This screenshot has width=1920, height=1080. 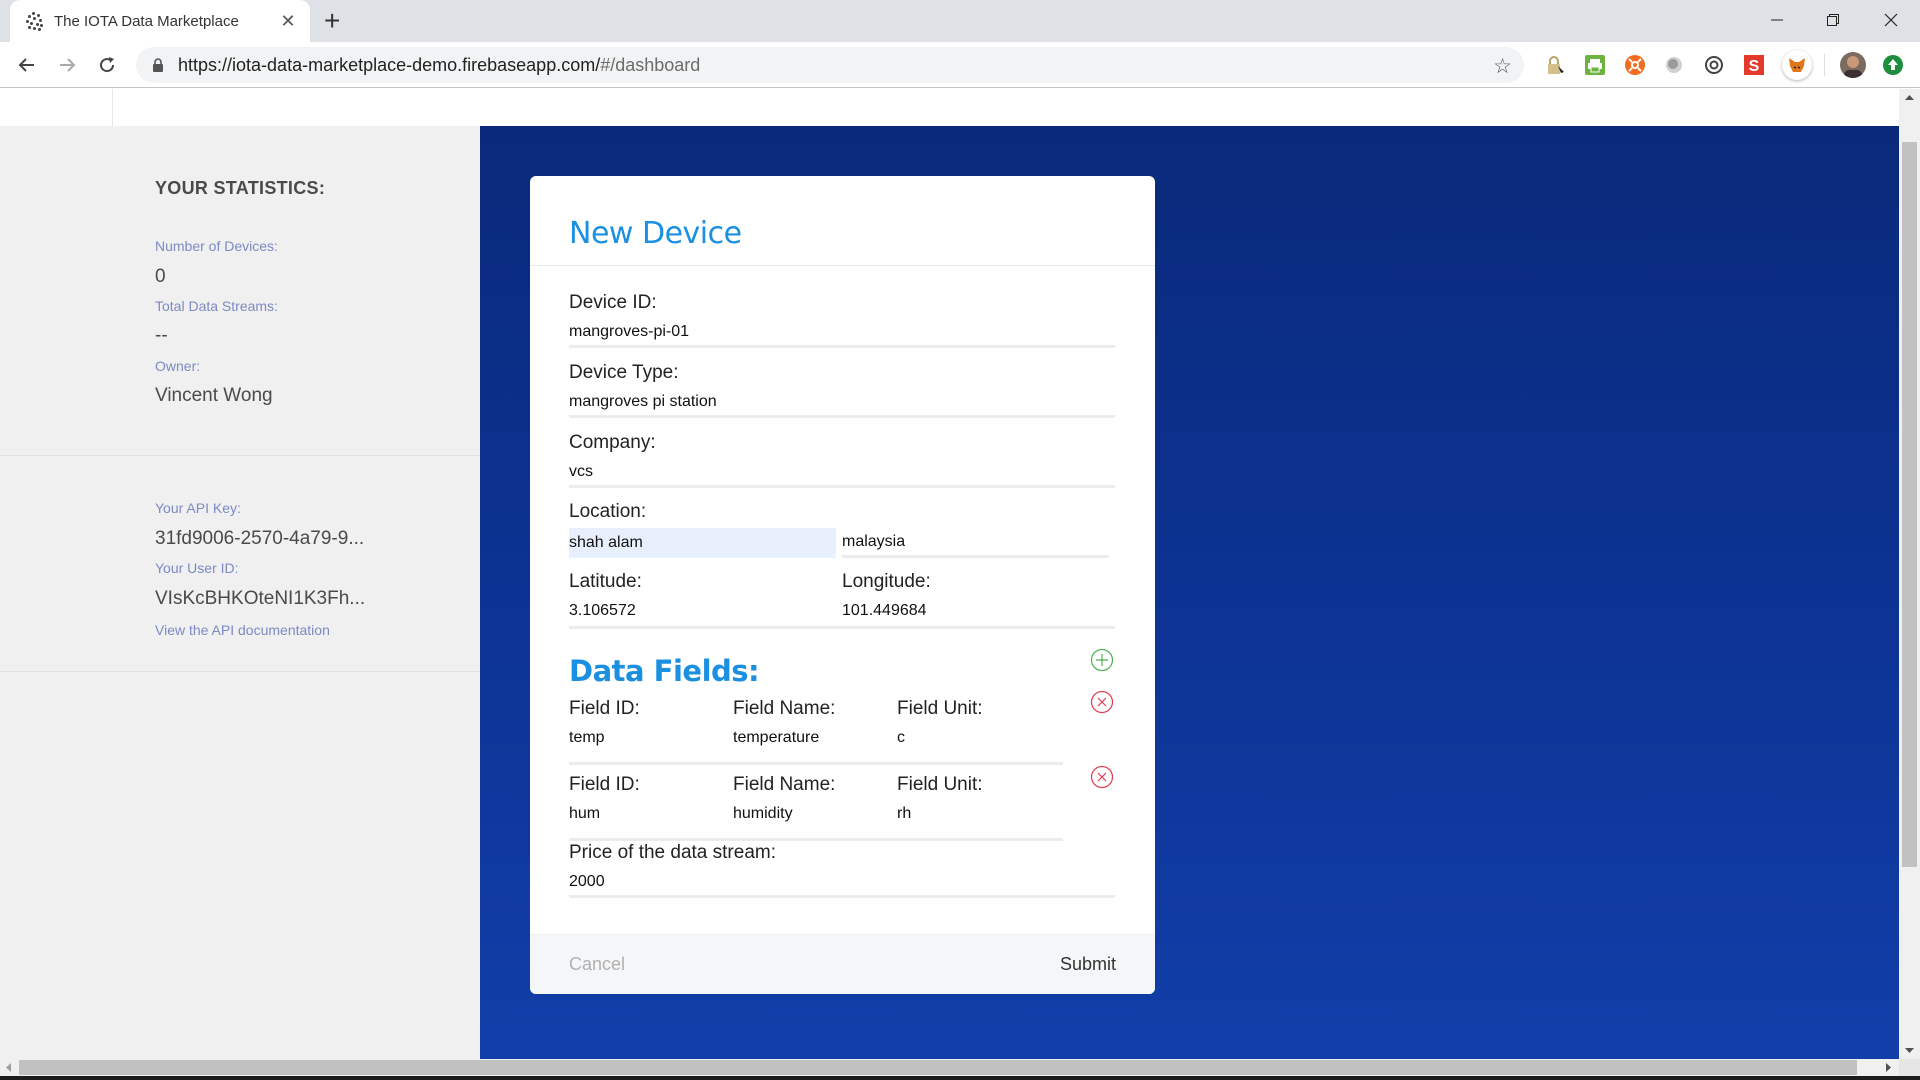 I want to click on location-country-input, so click(x=975, y=543).